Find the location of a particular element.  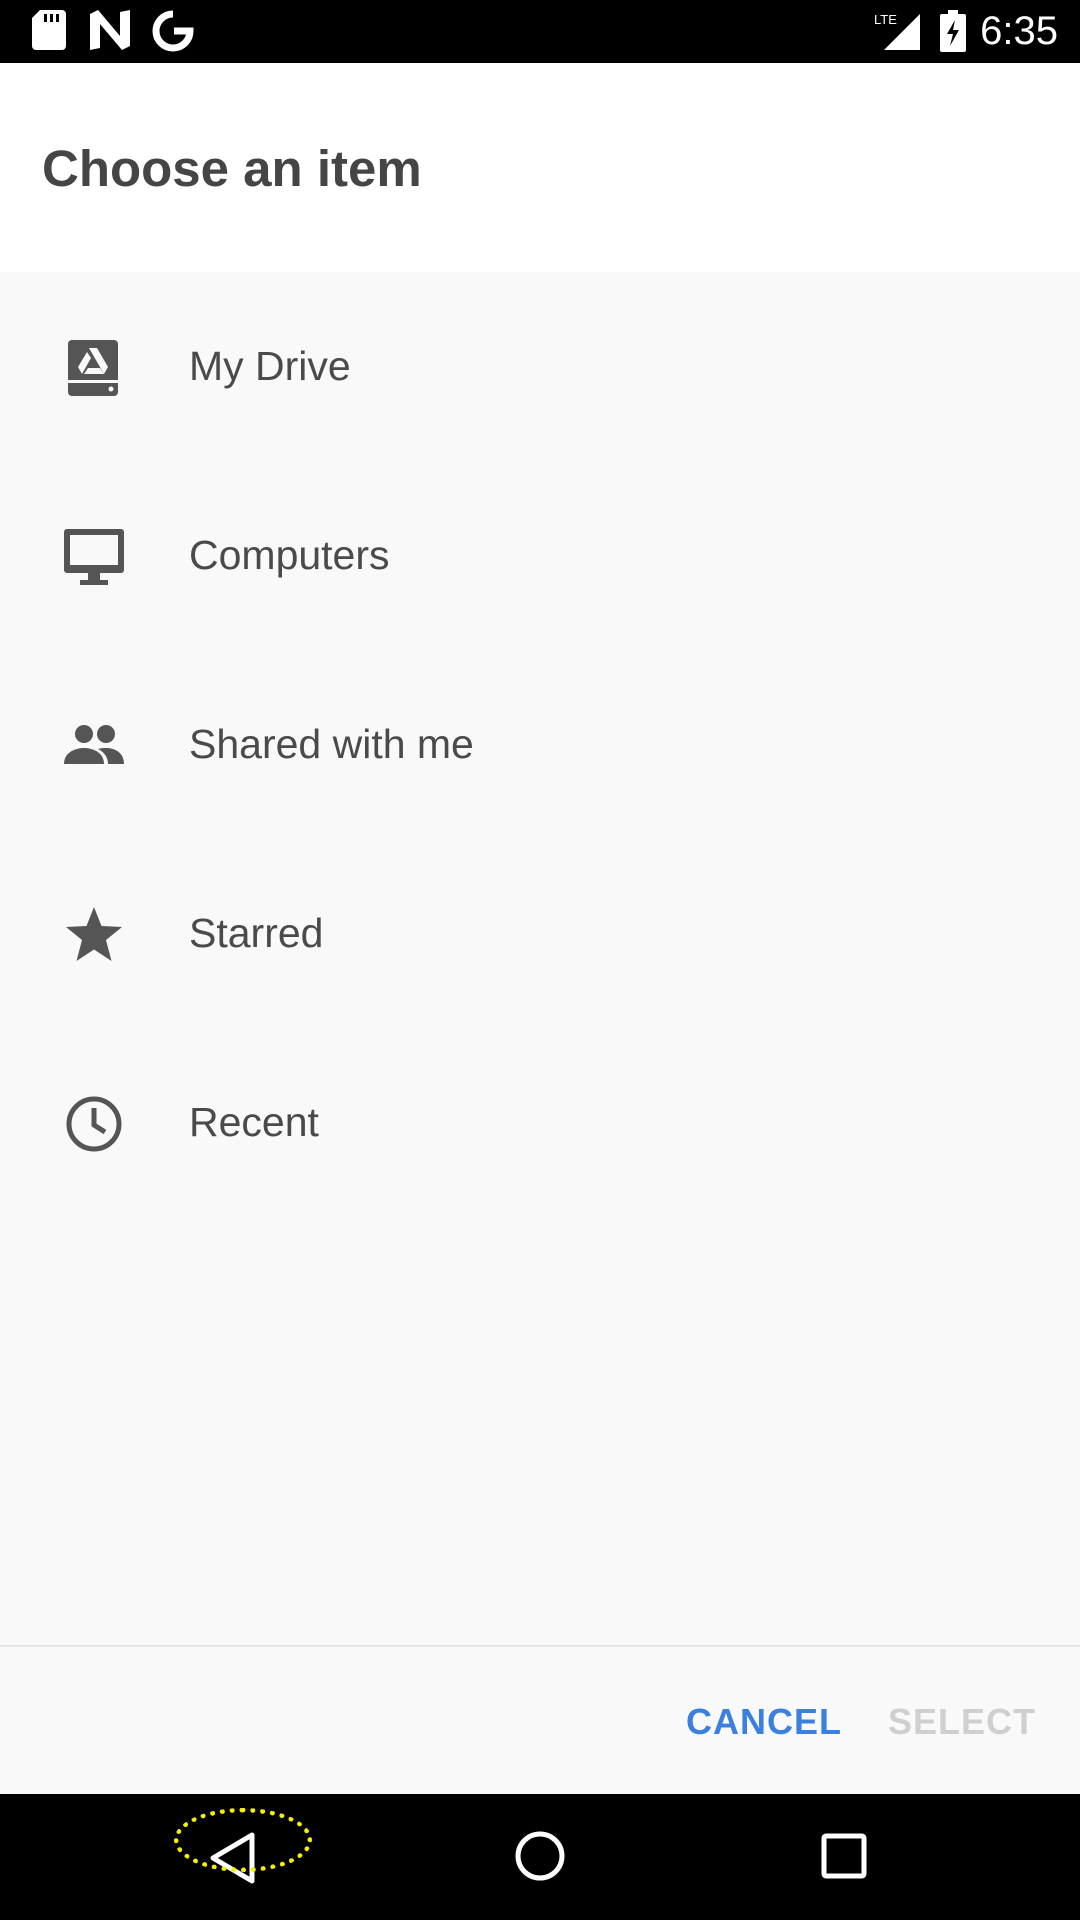

dialog-header: Choose an item is located at coordinates (540, 167).